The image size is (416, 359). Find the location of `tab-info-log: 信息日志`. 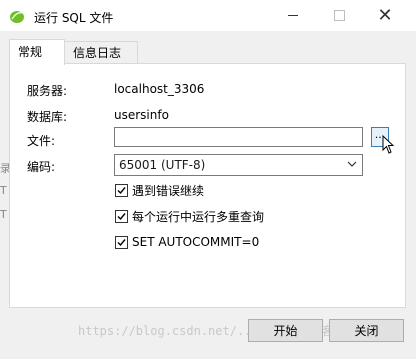

tab-info-log: 信息日志 is located at coordinates (101, 52).